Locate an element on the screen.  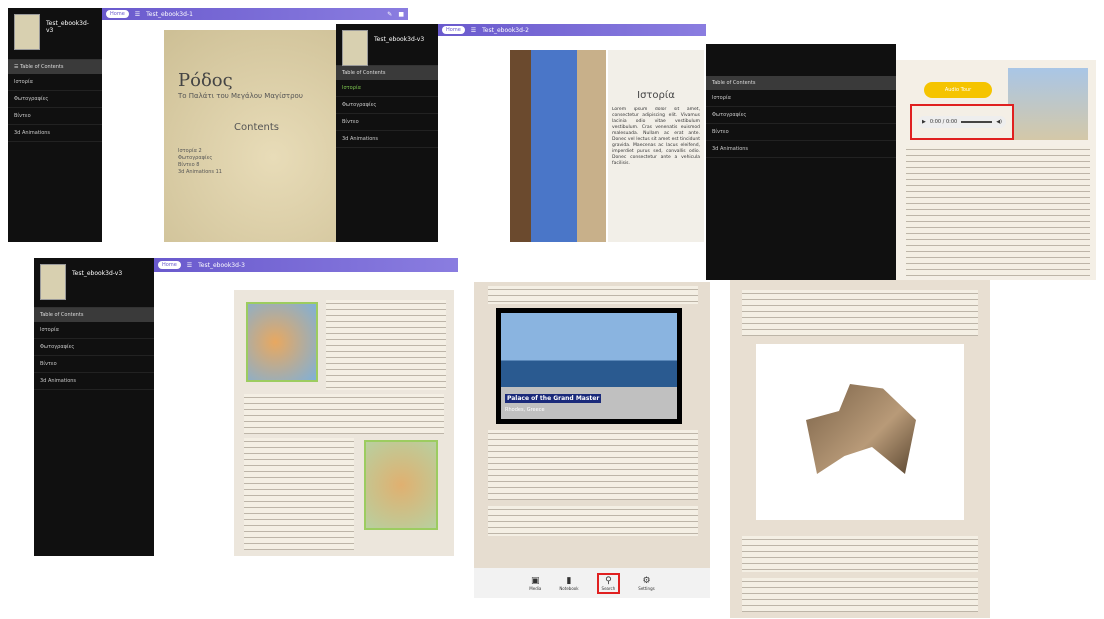
toolbar-search: ⚲ Search is located at coordinates (608, 583).